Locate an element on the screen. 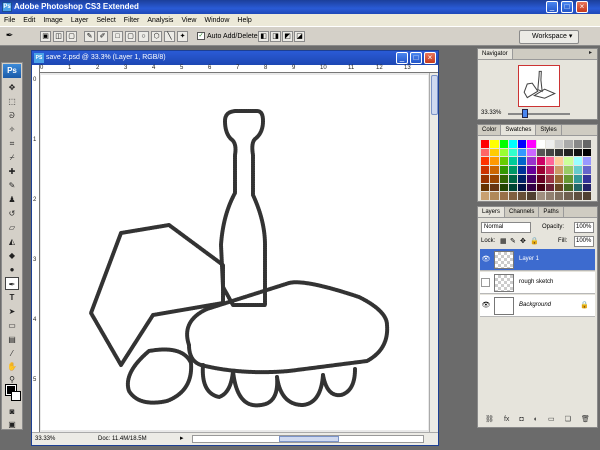 The width and height of the screenshot is (600, 450). panel-collapse-icon: ▸ is located at coordinates (590, 52).